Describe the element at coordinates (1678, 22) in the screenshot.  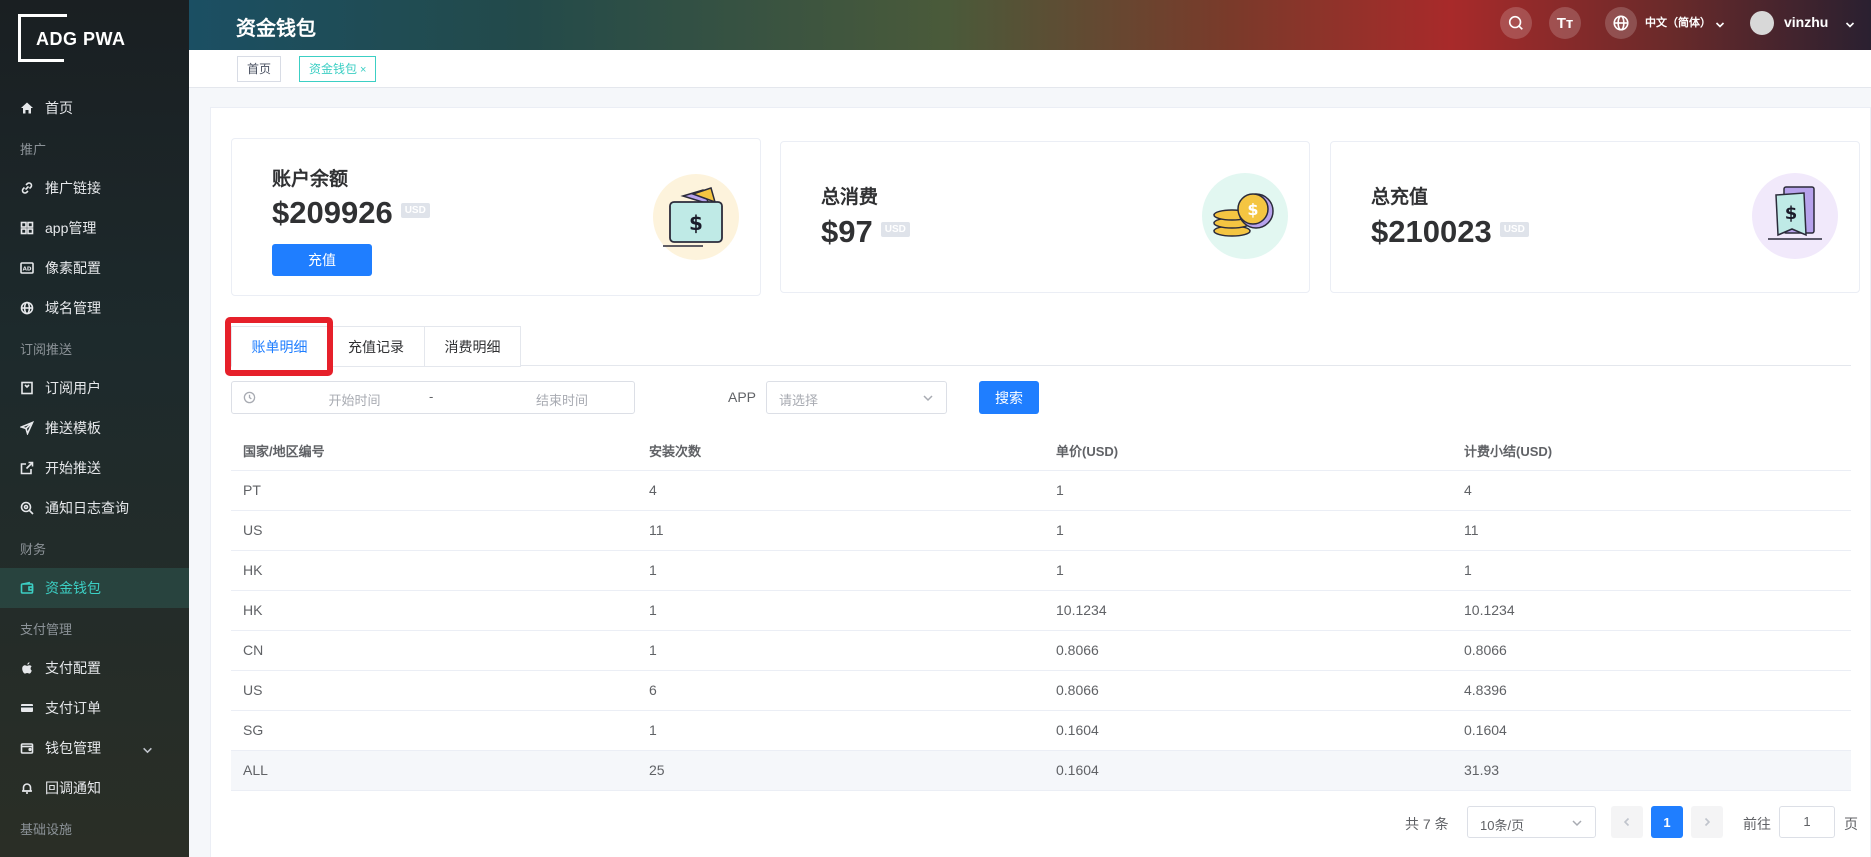
I see `language-selector: 中文（简体）` at that location.